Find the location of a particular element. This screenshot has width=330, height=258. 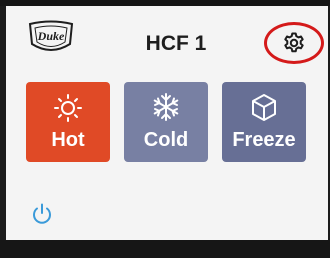

duke-logo: Duke is located at coordinates (51, 37).